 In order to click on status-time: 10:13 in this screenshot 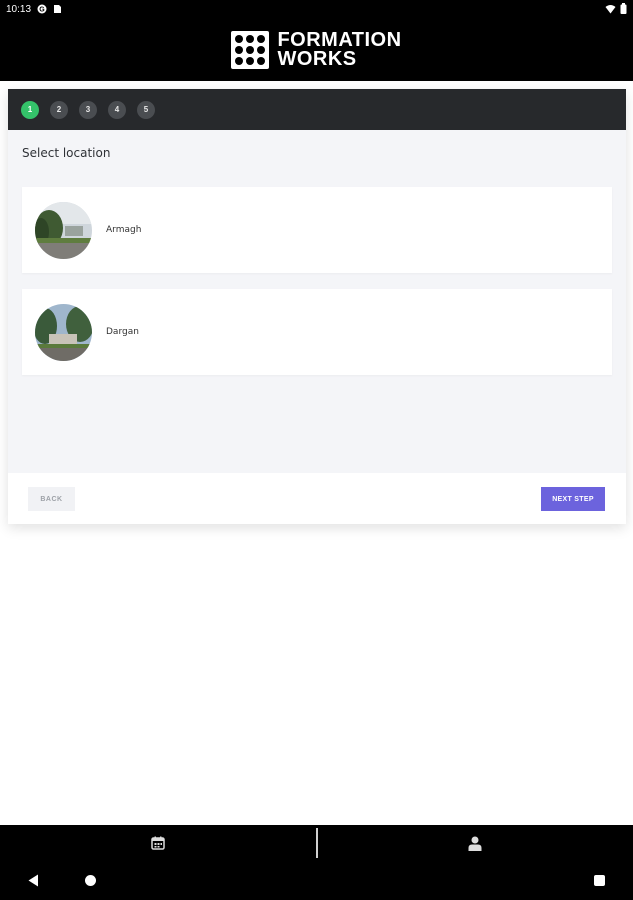, I will do `click(19, 9)`.